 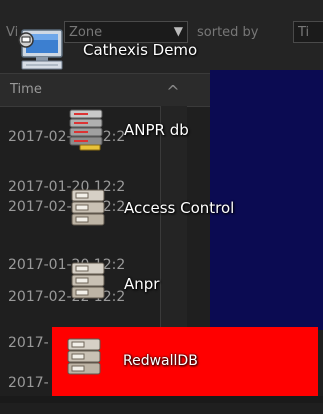 I want to click on menu-item-label: Cathexis Demo, so click(x=140, y=50).